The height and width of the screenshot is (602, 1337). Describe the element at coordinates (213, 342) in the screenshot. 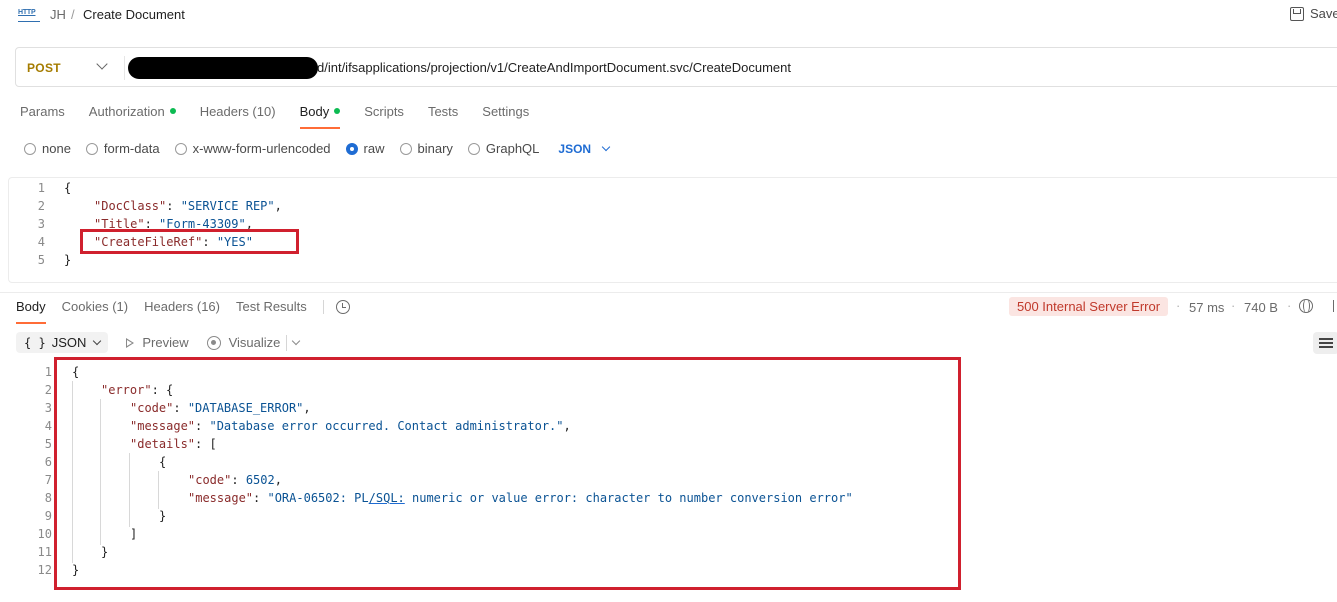

I see `visualize-icon` at that location.